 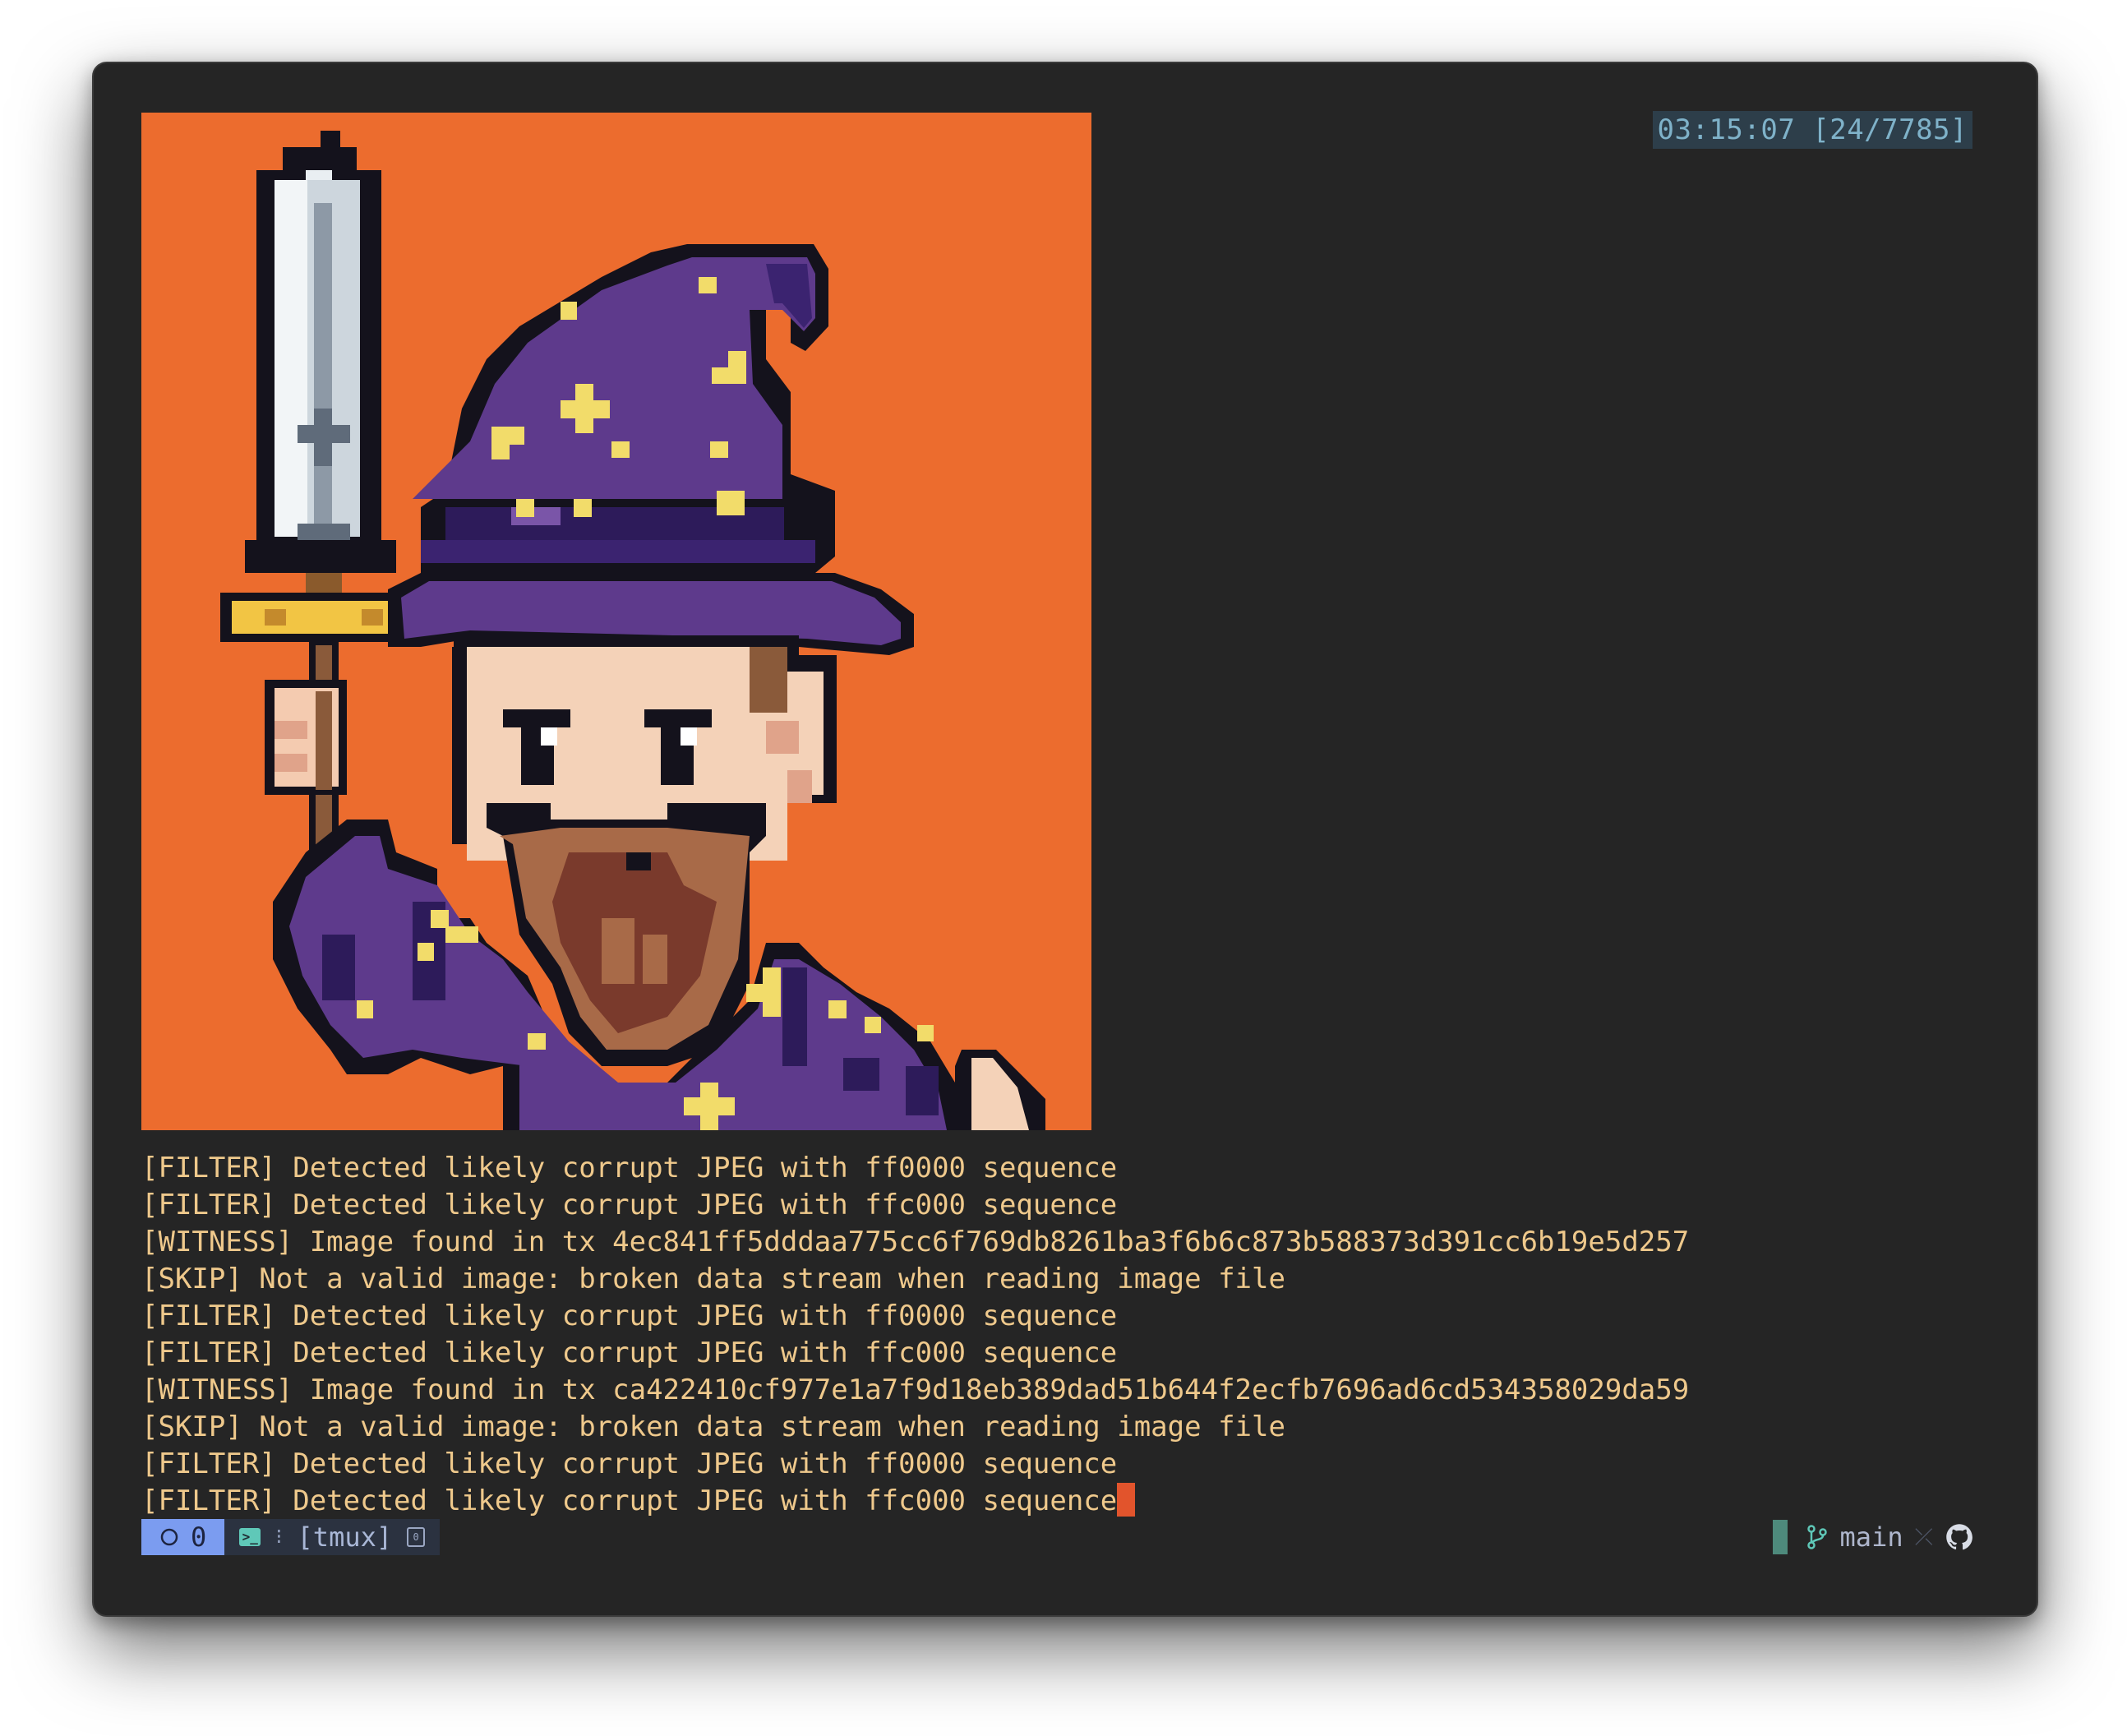 What do you see at coordinates (345, 1537) in the screenshot?
I see `session-name: [tmux]` at bounding box center [345, 1537].